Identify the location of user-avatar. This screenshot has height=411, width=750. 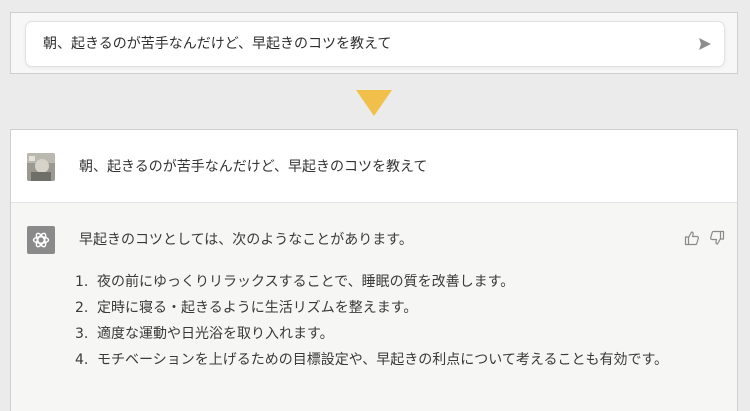
(41, 167).